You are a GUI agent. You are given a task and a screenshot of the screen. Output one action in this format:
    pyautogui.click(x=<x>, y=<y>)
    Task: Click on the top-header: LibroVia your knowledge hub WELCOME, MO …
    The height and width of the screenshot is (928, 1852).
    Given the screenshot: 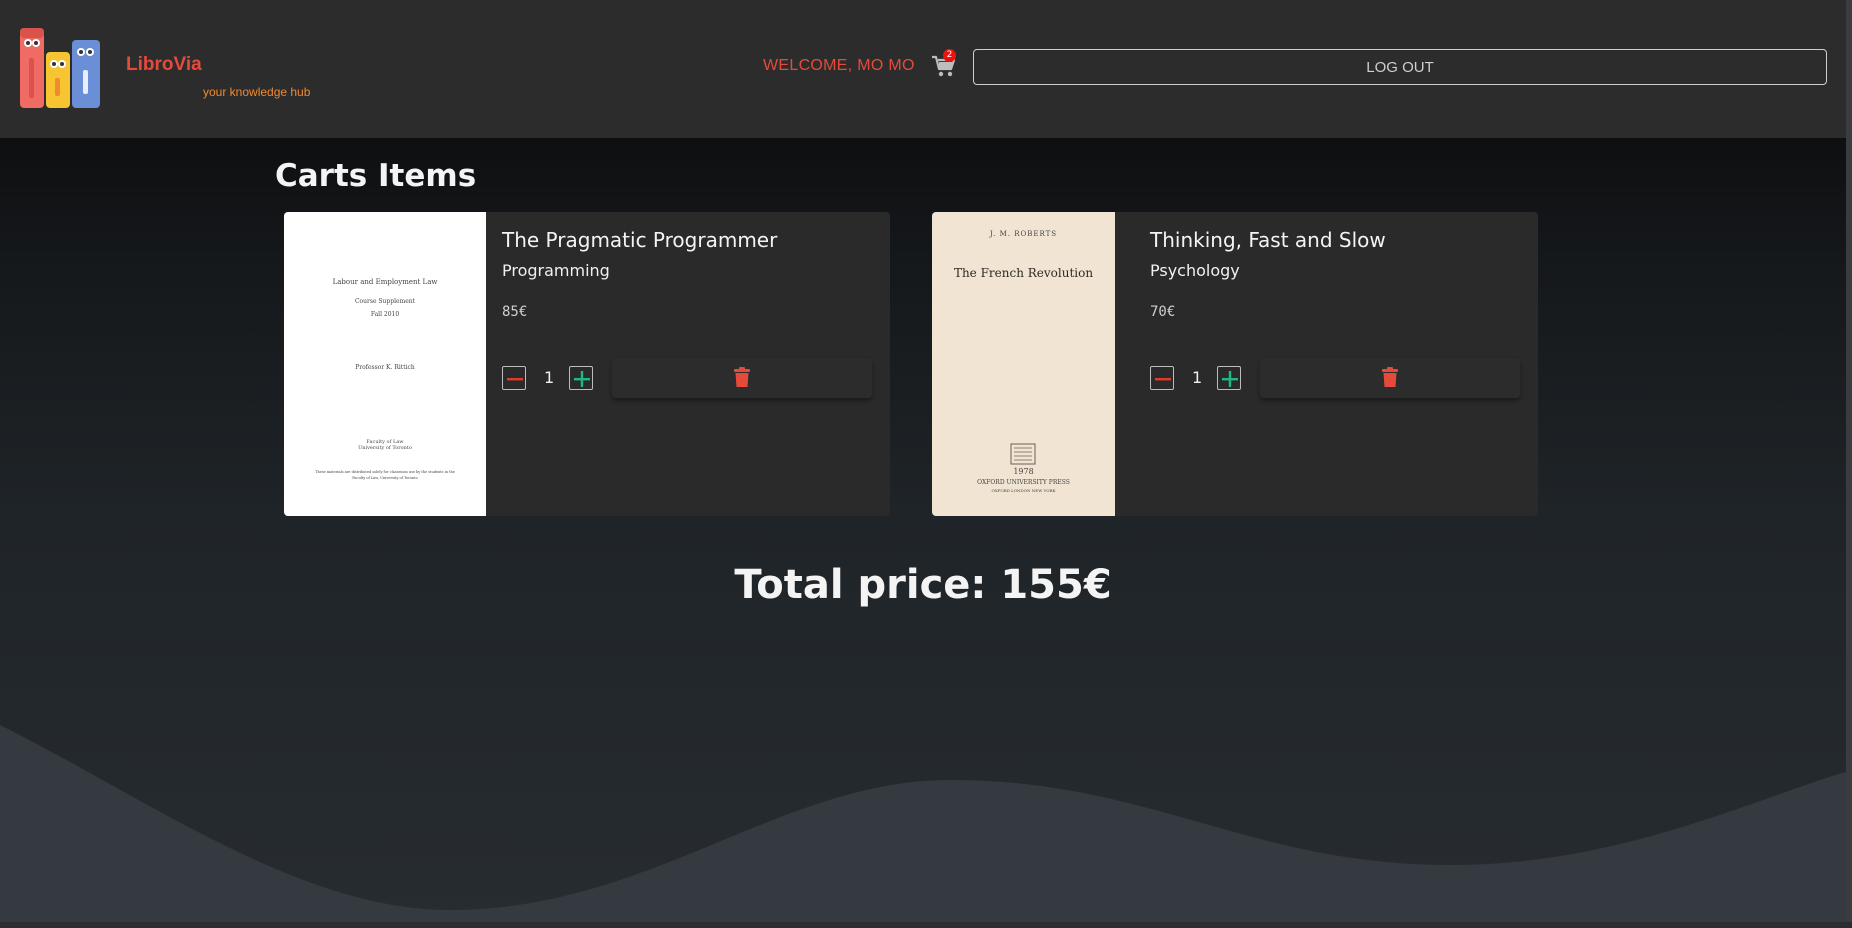 What is the action you would take?
    pyautogui.click(x=923, y=69)
    